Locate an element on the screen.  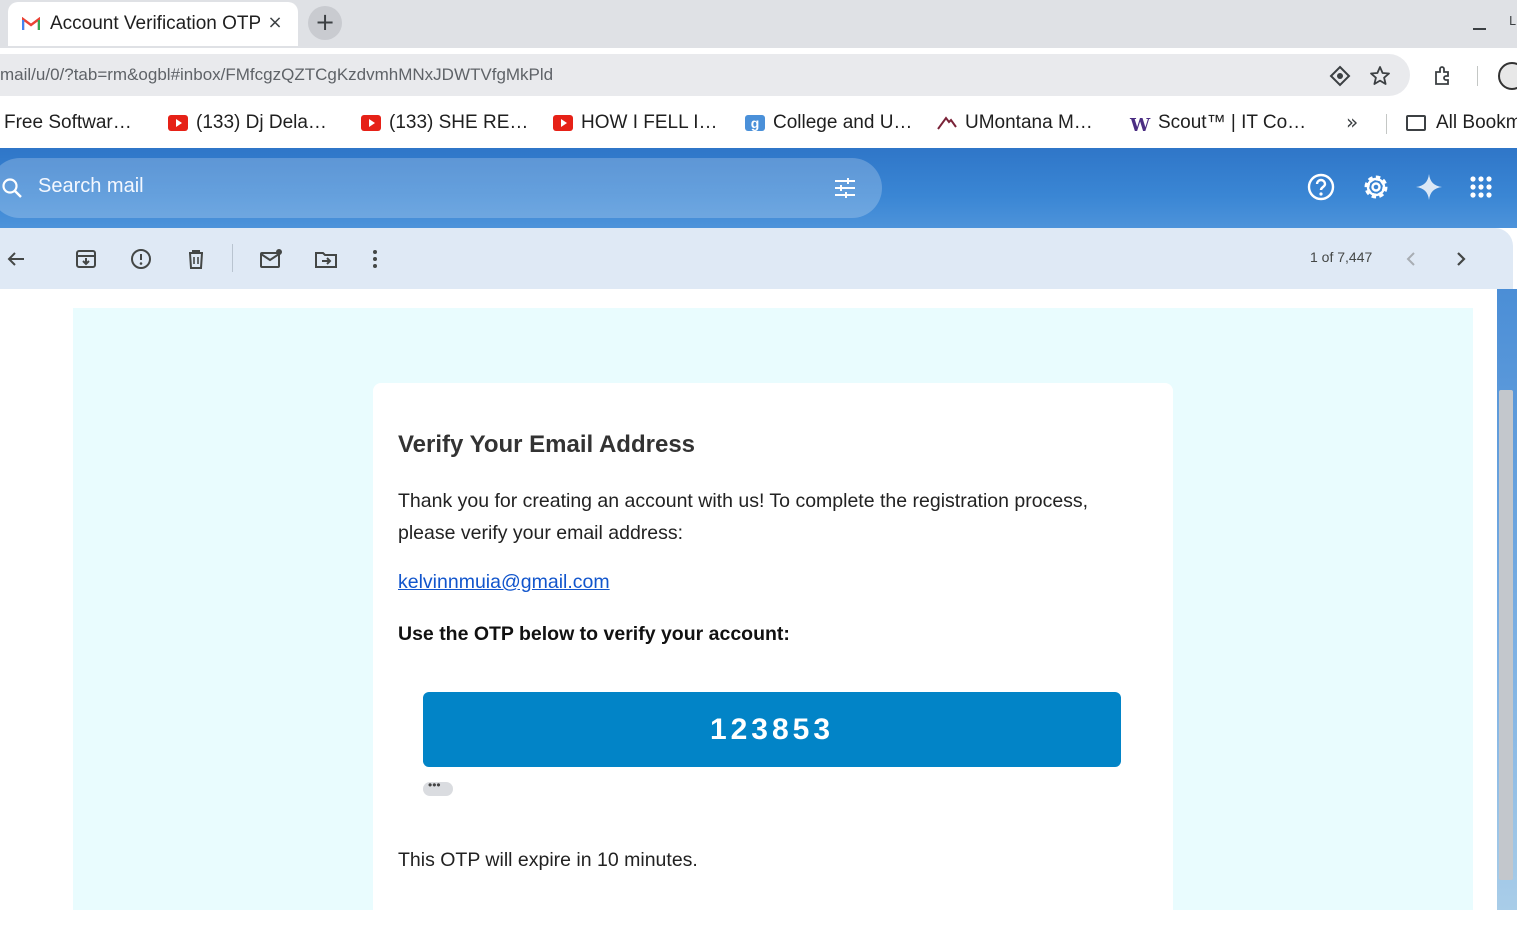
message-toolbar: 1 of 7,447 is located at coordinates (756, 258).